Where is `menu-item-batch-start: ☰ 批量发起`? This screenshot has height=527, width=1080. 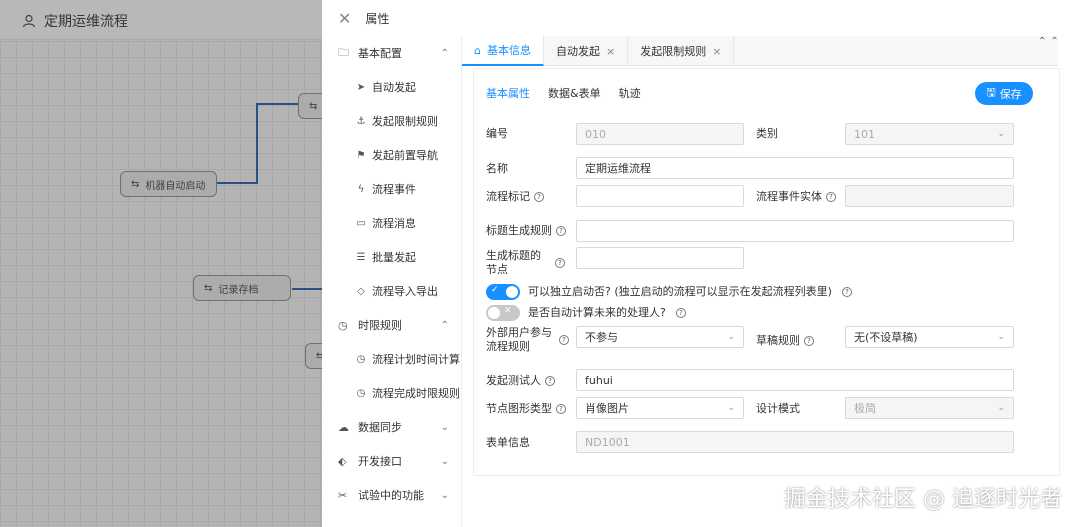 menu-item-batch-start: ☰ 批量发起 is located at coordinates (391, 257).